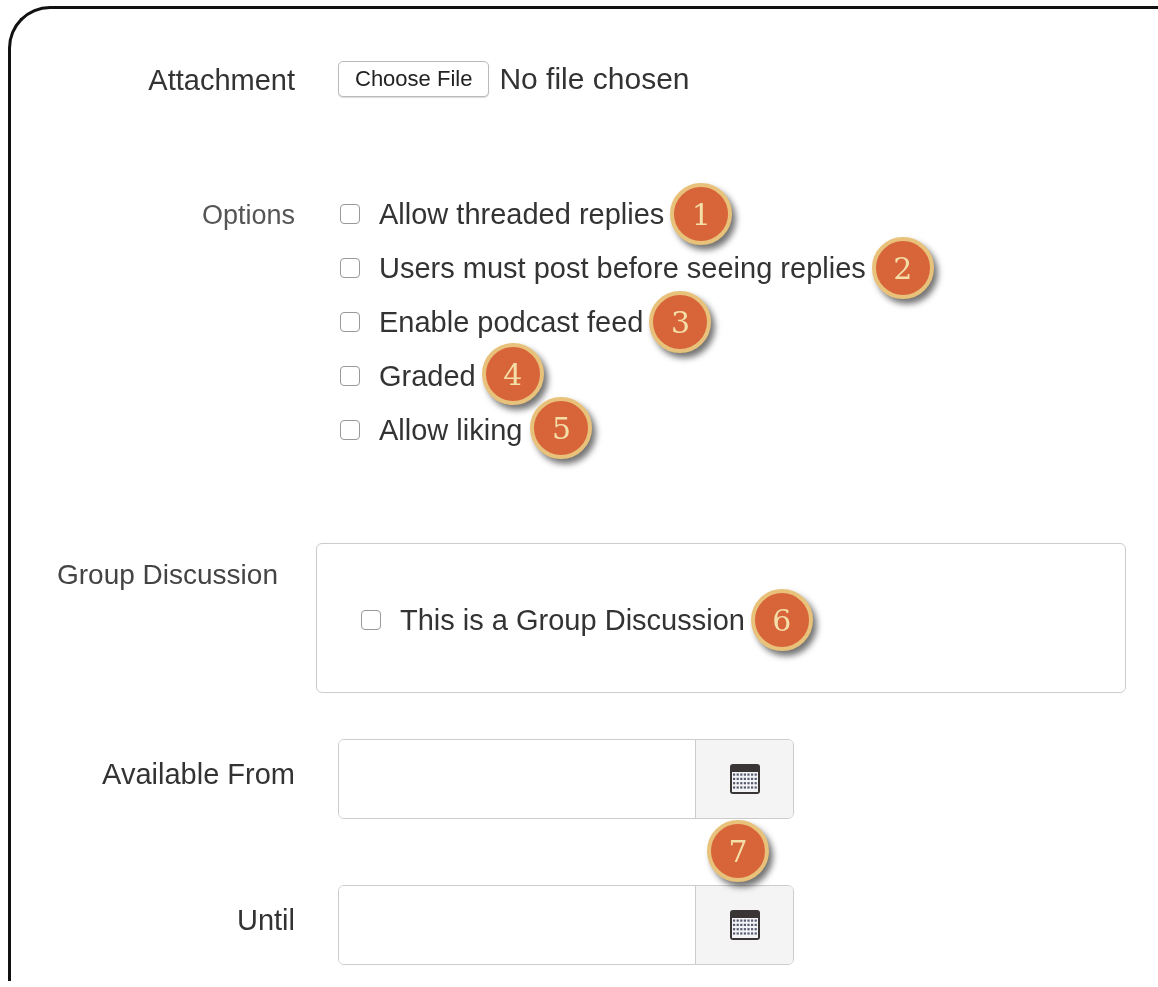 The height and width of the screenshot is (987, 1158). Describe the element at coordinates (572, 620) in the screenshot. I see `option-label: This is a Group Discussion` at that location.